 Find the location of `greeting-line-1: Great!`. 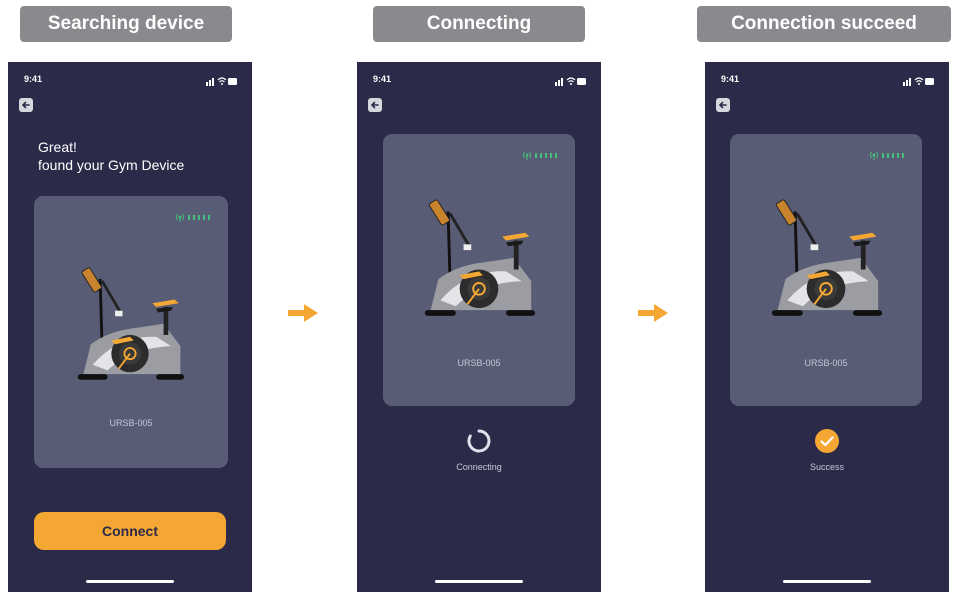

greeting-line-1: Great! is located at coordinates (57, 147).